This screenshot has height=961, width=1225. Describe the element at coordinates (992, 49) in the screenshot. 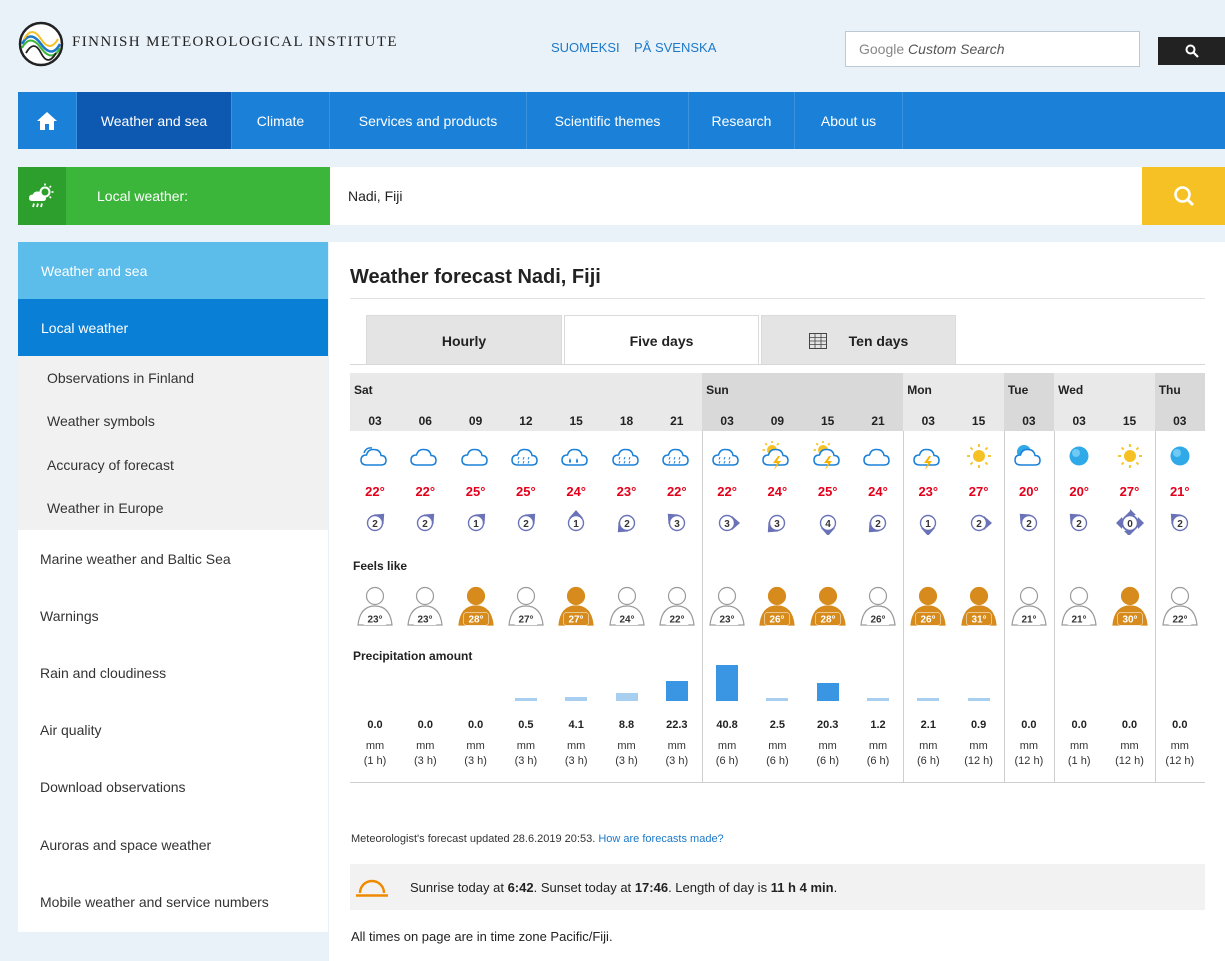

I see `site-search-input: Google Custom Search` at that location.